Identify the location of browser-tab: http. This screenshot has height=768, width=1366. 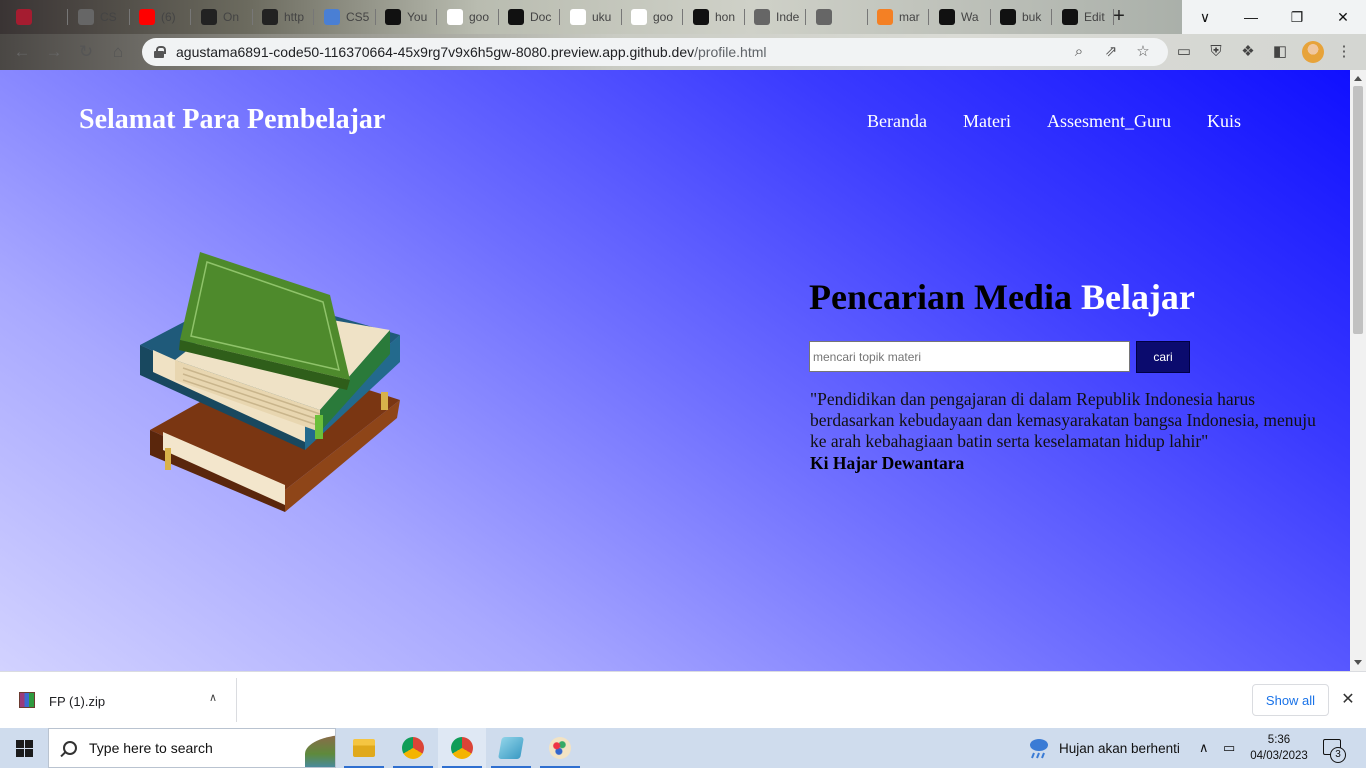
(284, 17).